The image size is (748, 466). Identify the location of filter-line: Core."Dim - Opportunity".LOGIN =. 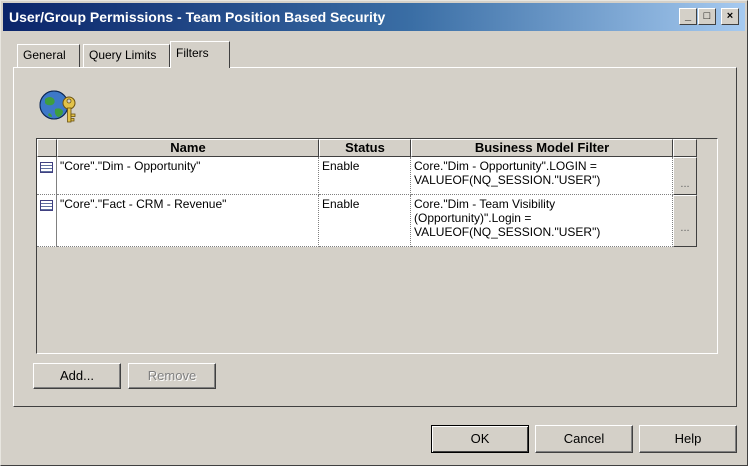
(505, 166).